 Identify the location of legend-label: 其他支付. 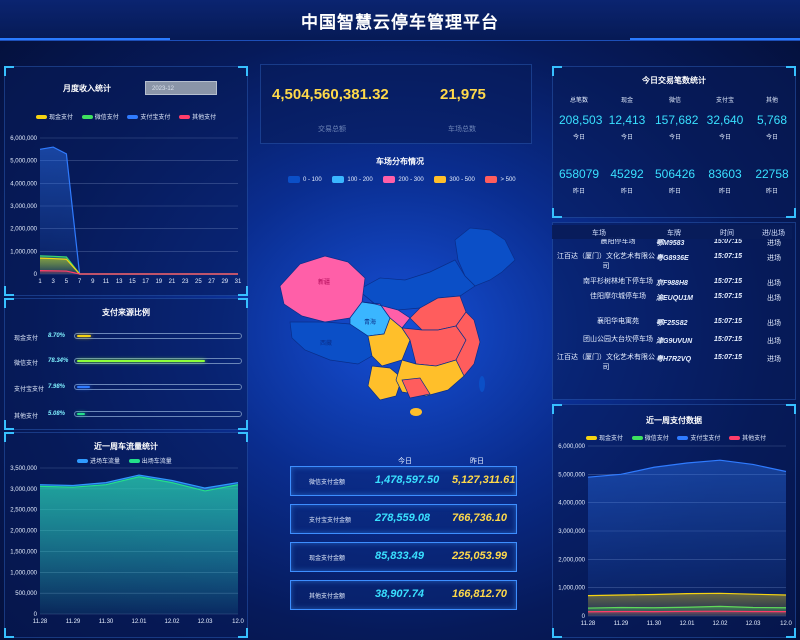
(204, 118).